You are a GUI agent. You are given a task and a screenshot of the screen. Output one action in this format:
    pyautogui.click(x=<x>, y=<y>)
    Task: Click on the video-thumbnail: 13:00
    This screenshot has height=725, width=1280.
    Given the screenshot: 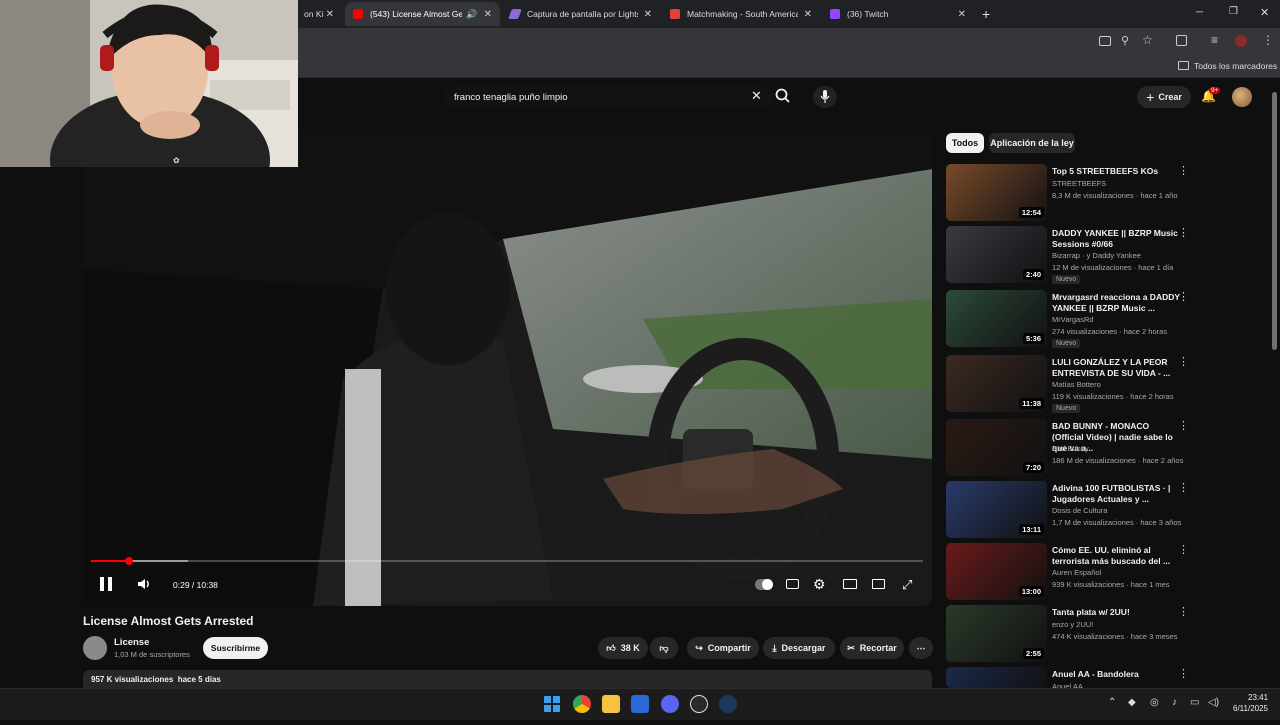 What is the action you would take?
    pyautogui.click(x=996, y=571)
    